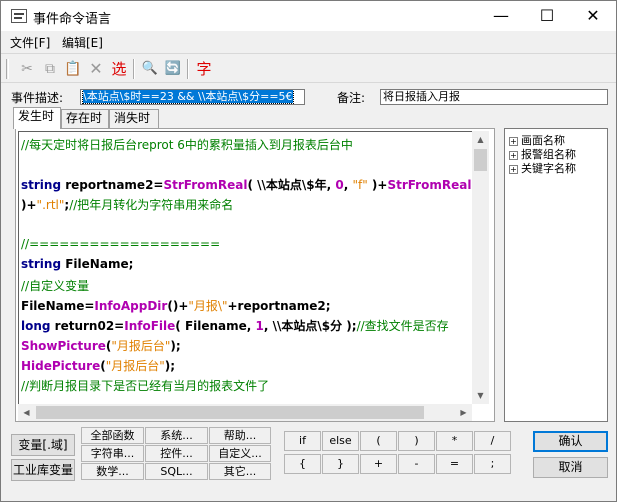 This screenshot has width=617, height=502. What do you see at coordinates (480, 395) in the screenshot?
I see `scroll-down-icon: ▼` at bounding box center [480, 395].